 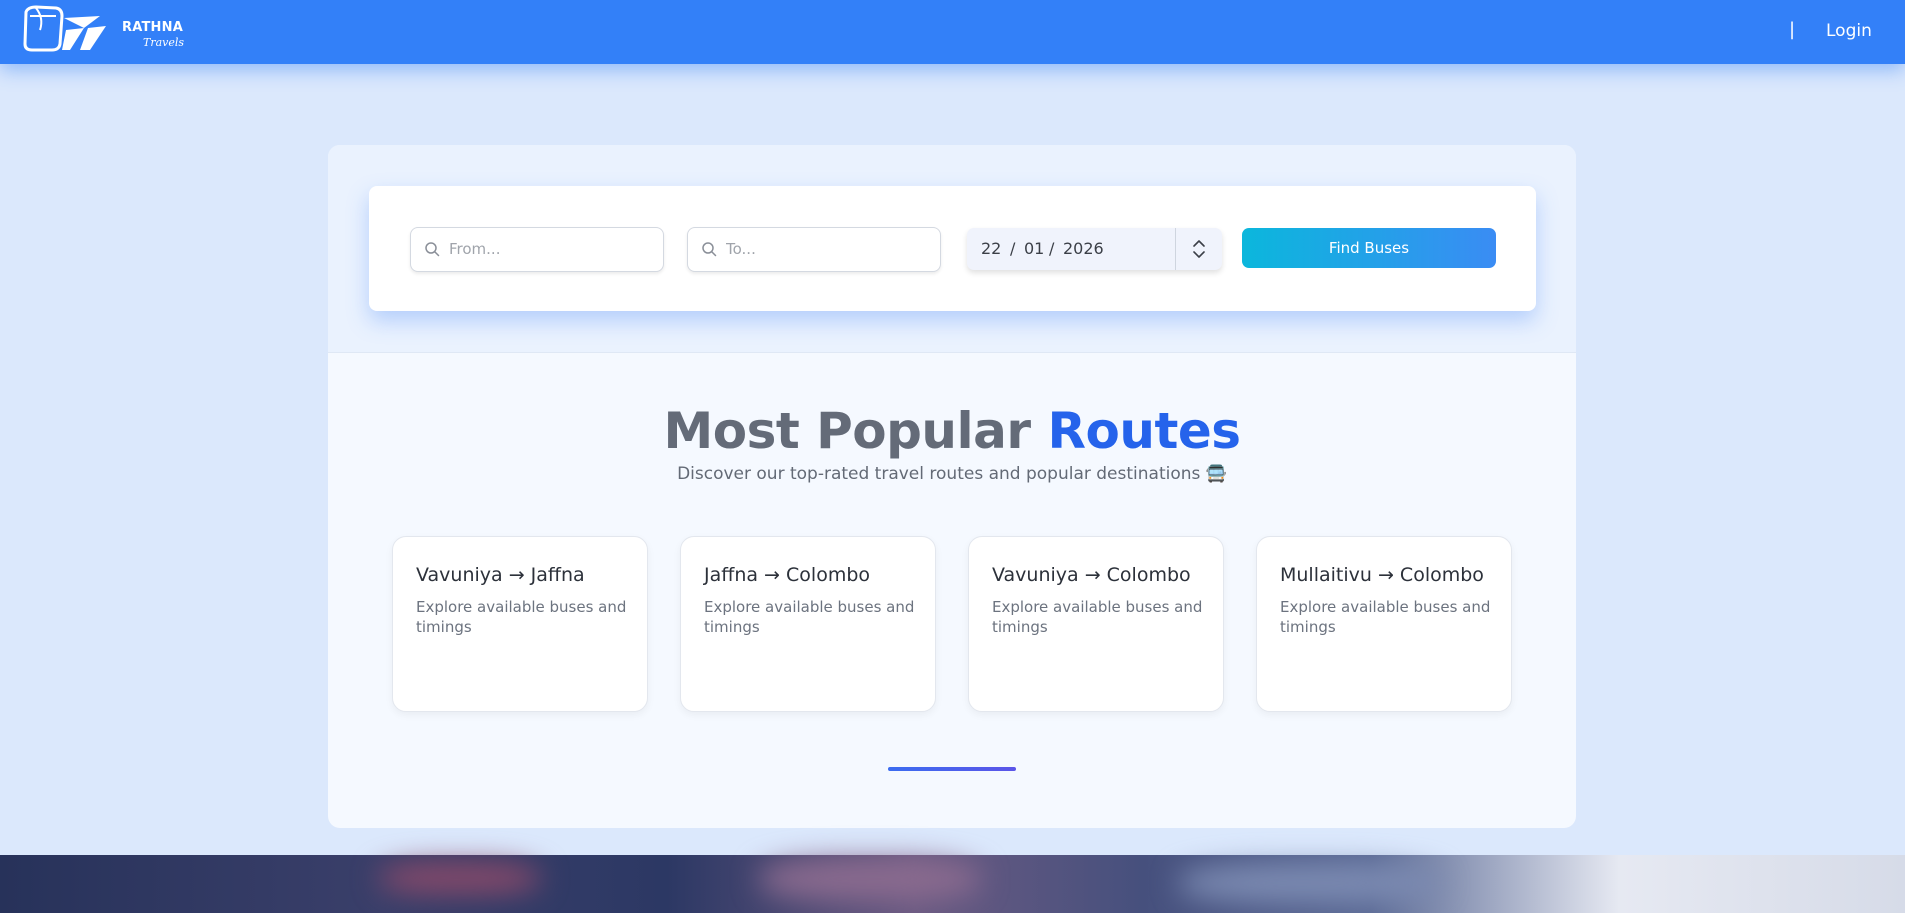 I want to click on popular-routes-title: Most Popular Routes, so click(x=952, y=431).